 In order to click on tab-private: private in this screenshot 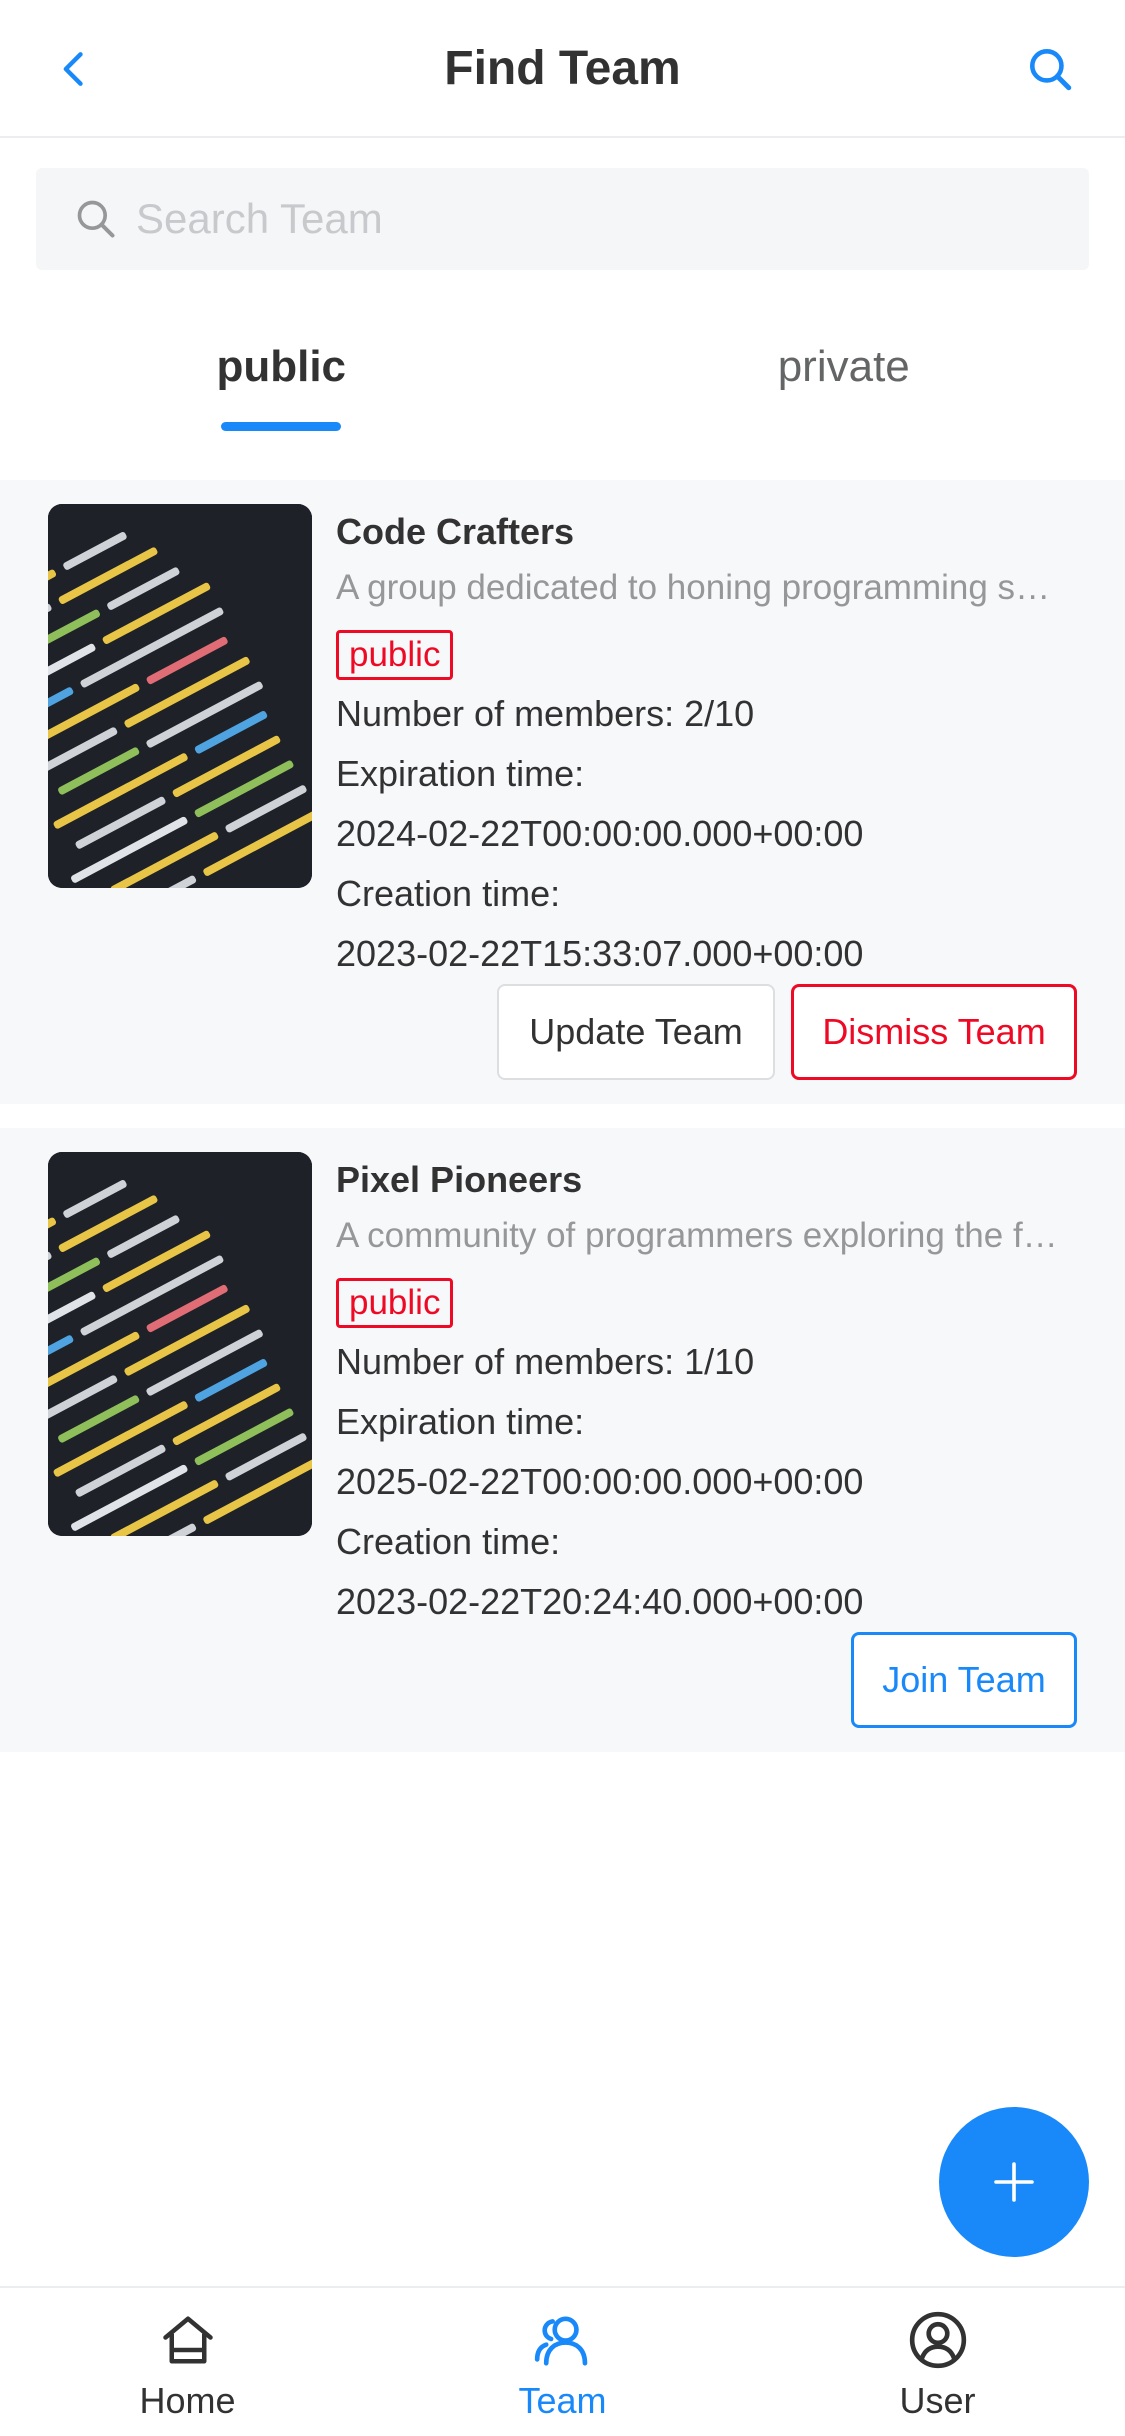, I will do `click(844, 370)`.